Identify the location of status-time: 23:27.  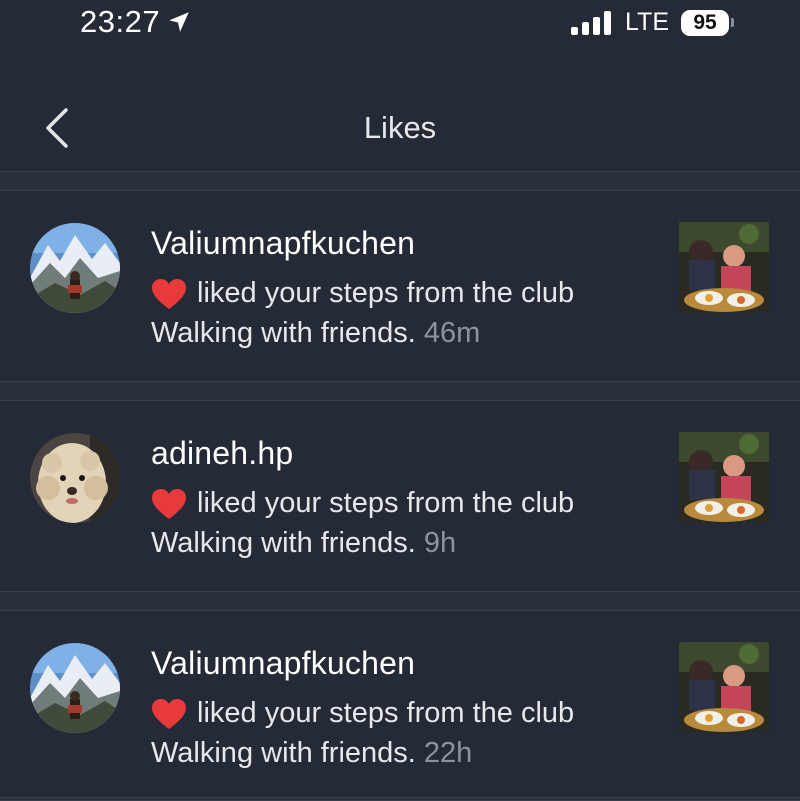
(136, 22).